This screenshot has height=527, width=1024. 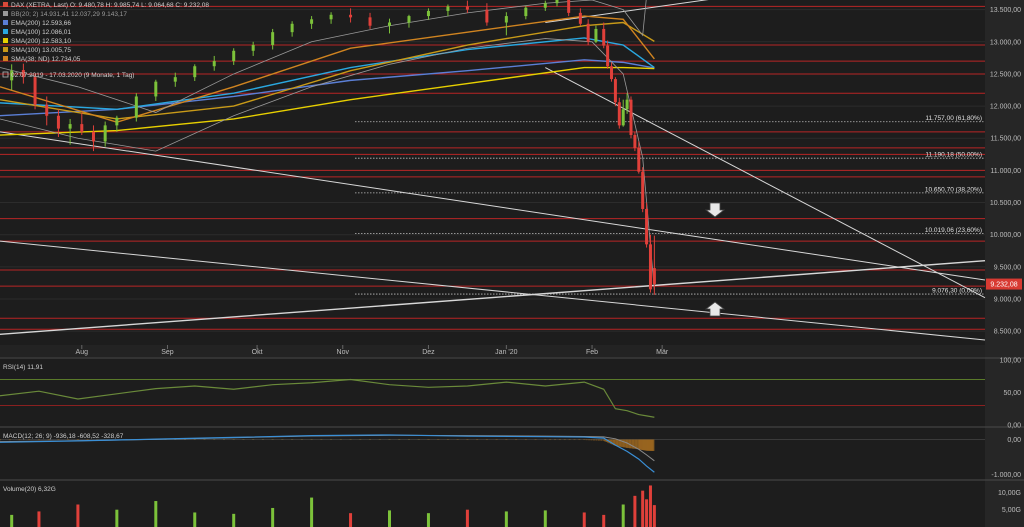 What do you see at coordinates (1006, 475) in the screenshot?
I see `macd-tick-label: -1.000,00` at bounding box center [1006, 475].